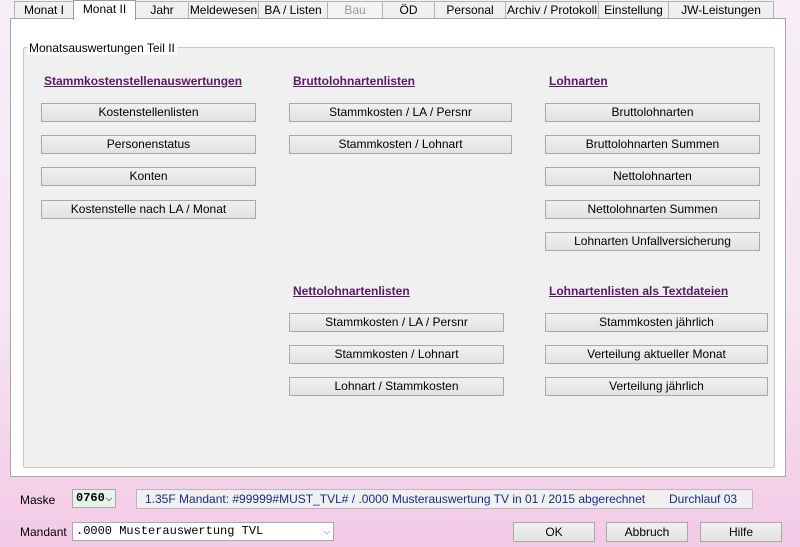 This screenshot has width=800, height=547. Describe the element at coordinates (354, 81) in the screenshot. I see `heading-bruttolohnartenlisten: Bruttolohnartenlisten` at that location.